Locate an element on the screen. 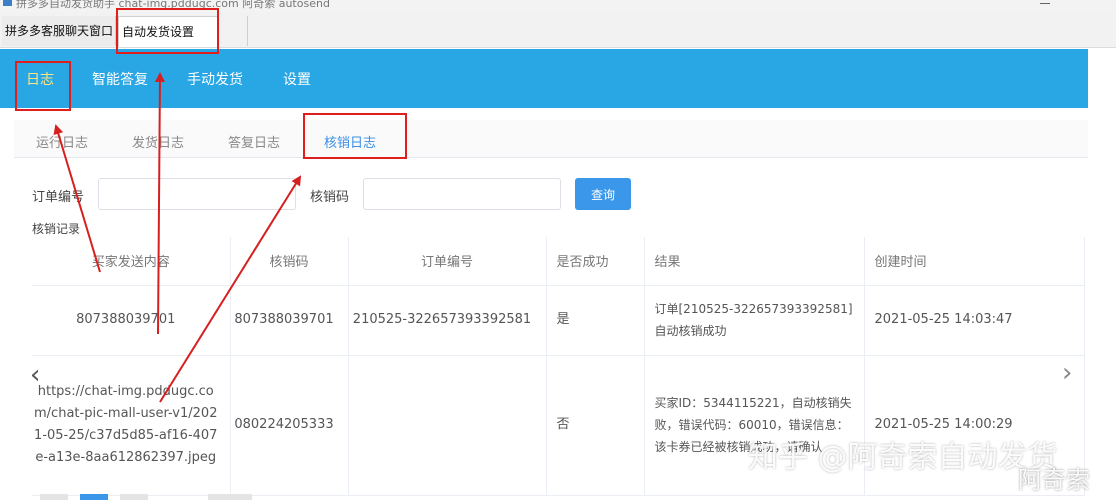  annotation-arrows is located at coordinates (177, 237).